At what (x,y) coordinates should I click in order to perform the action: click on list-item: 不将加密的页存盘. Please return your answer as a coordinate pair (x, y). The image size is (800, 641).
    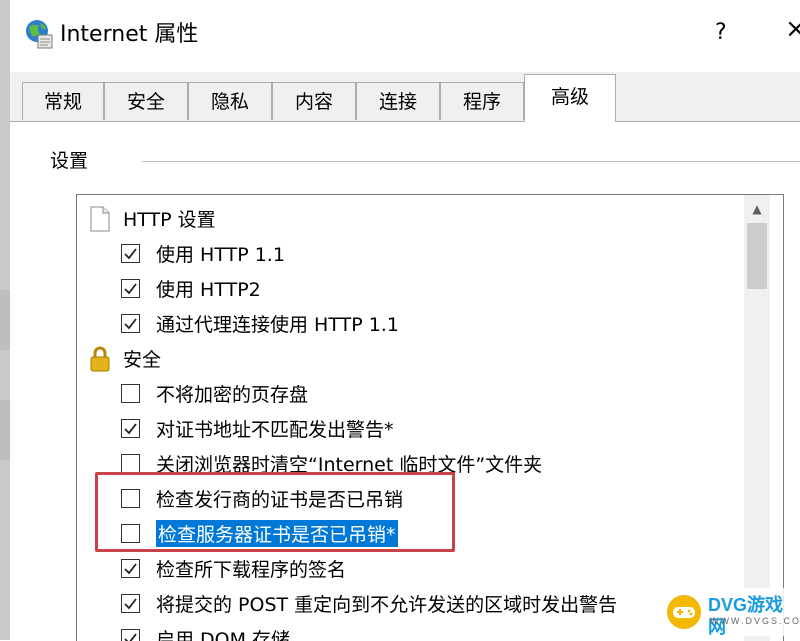
    Looking at the image, I should click on (214, 393).